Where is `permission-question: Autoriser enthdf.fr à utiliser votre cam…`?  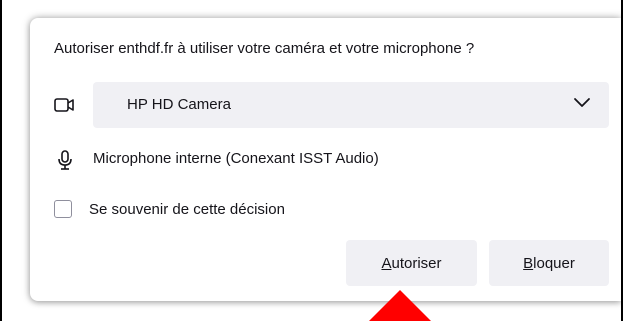 permission-question: Autoriser enthdf.fr à utiliser votre cam… is located at coordinates (264, 48).